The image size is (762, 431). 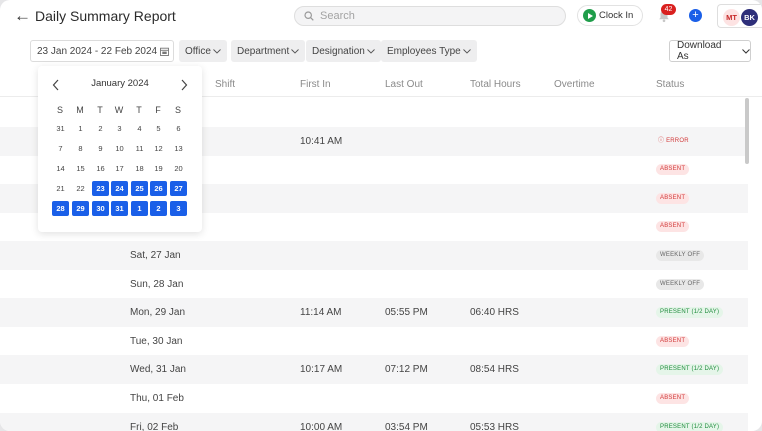 I want to click on calendar-day: 15, so click(x=80, y=168).